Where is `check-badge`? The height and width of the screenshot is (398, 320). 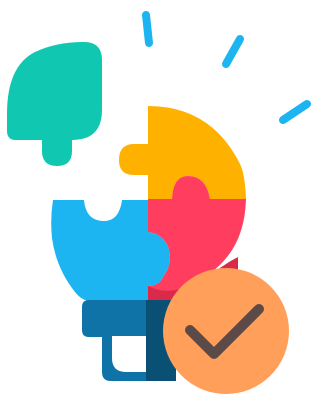
check-badge is located at coordinates (226, 331).